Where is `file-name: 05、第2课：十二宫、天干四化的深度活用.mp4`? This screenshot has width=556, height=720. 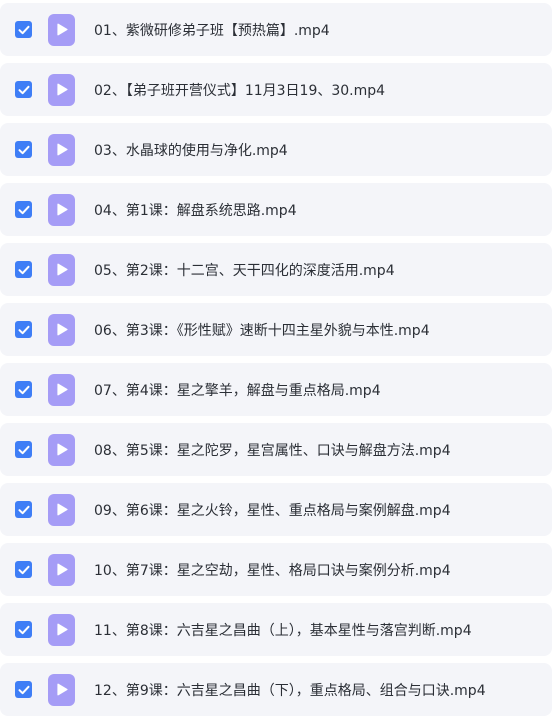
file-name: 05、第2课：十二宫、天干四化的深度活用.mp4 is located at coordinates (244, 270).